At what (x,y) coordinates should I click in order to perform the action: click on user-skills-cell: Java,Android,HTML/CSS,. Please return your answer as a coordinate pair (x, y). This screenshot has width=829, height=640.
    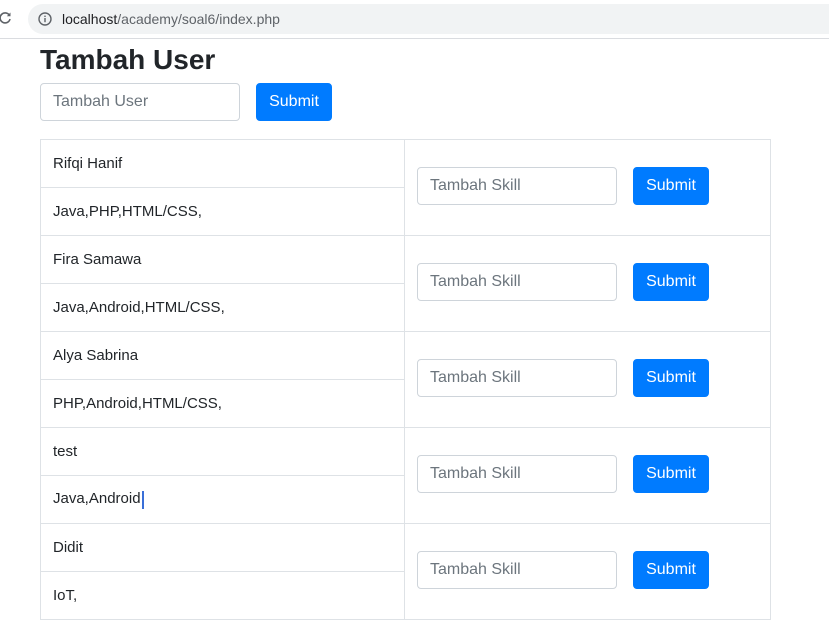
    Looking at the image, I should click on (222, 307).